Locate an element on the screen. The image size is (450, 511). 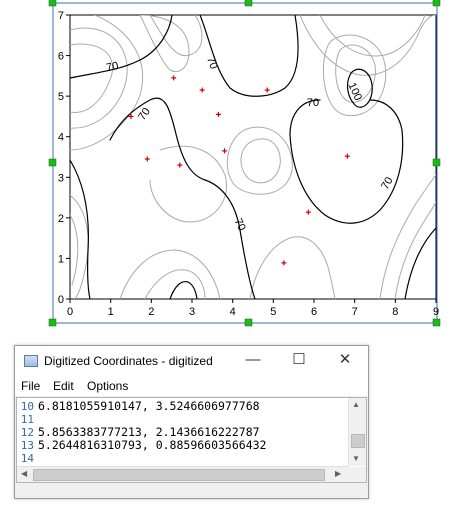
title-bar: Digitized Coordinates - digitized — ☐ ✕ is located at coordinates (191, 361).